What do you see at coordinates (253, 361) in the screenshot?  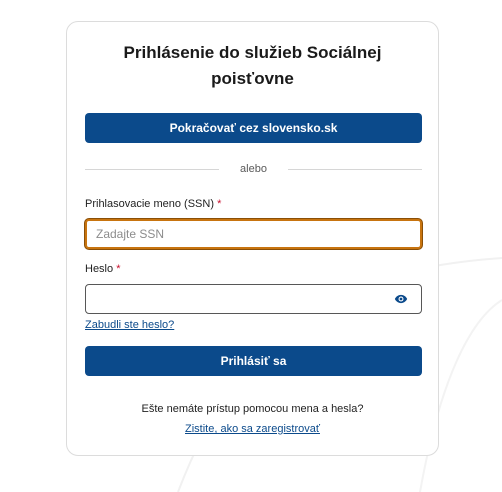 I see `login-button: Prihlásiť sa` at bounding box center [253, 361].